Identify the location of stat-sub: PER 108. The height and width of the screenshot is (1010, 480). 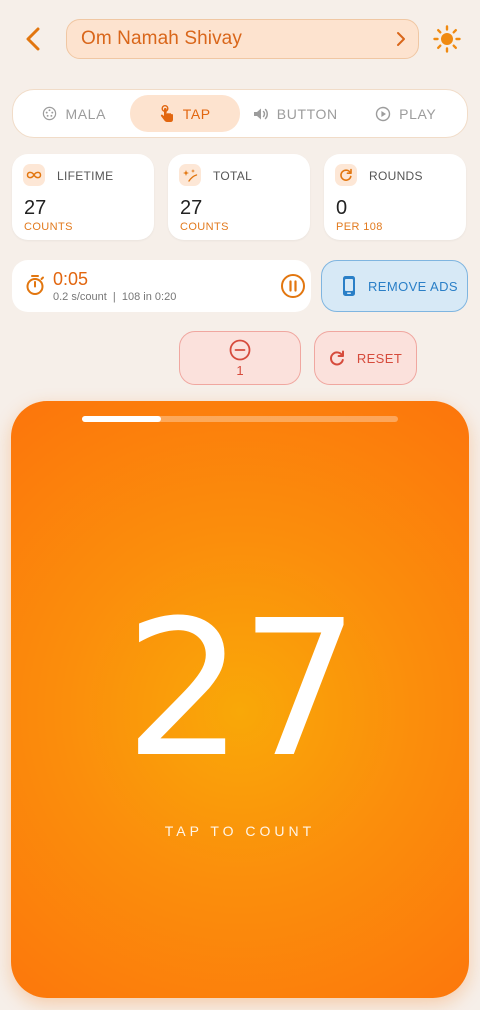
(359, 227).